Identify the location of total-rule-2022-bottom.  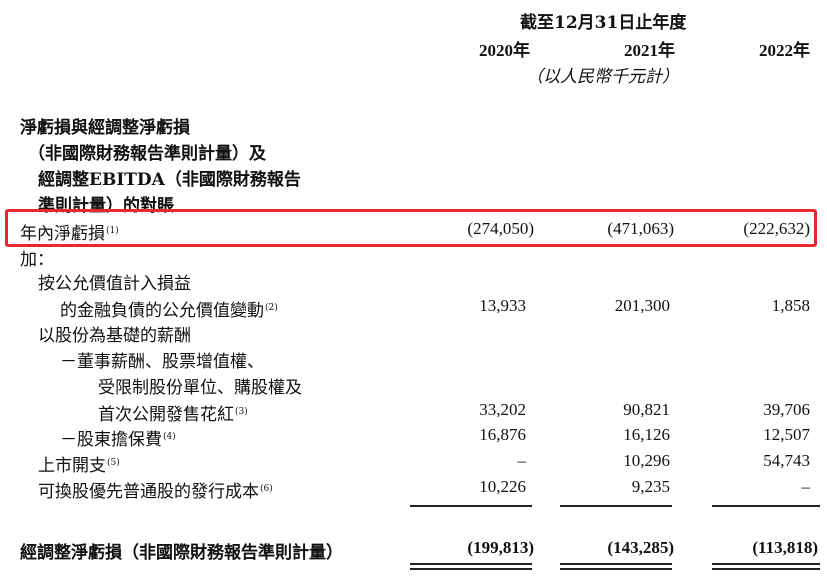
(766, 569).